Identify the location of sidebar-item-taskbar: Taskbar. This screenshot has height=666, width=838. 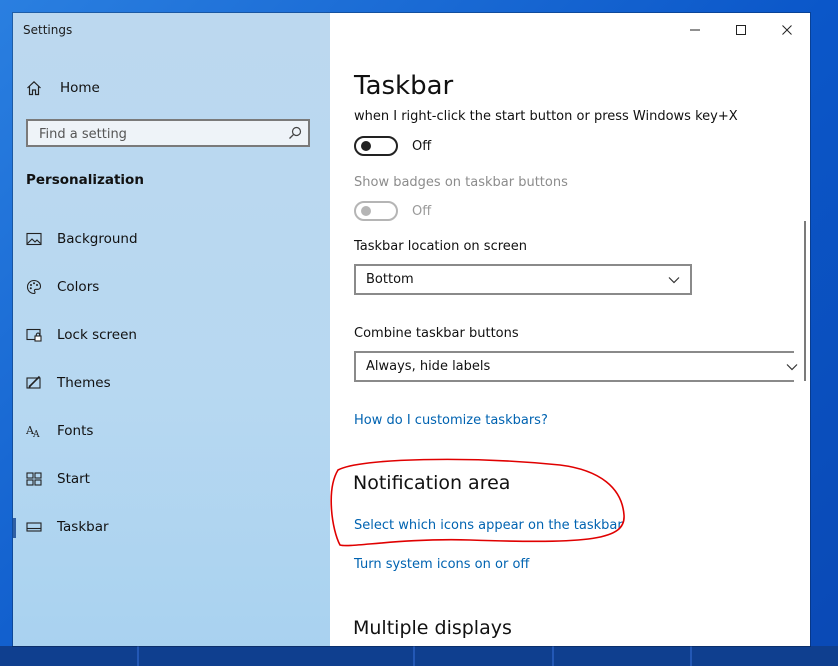
(171, 527).